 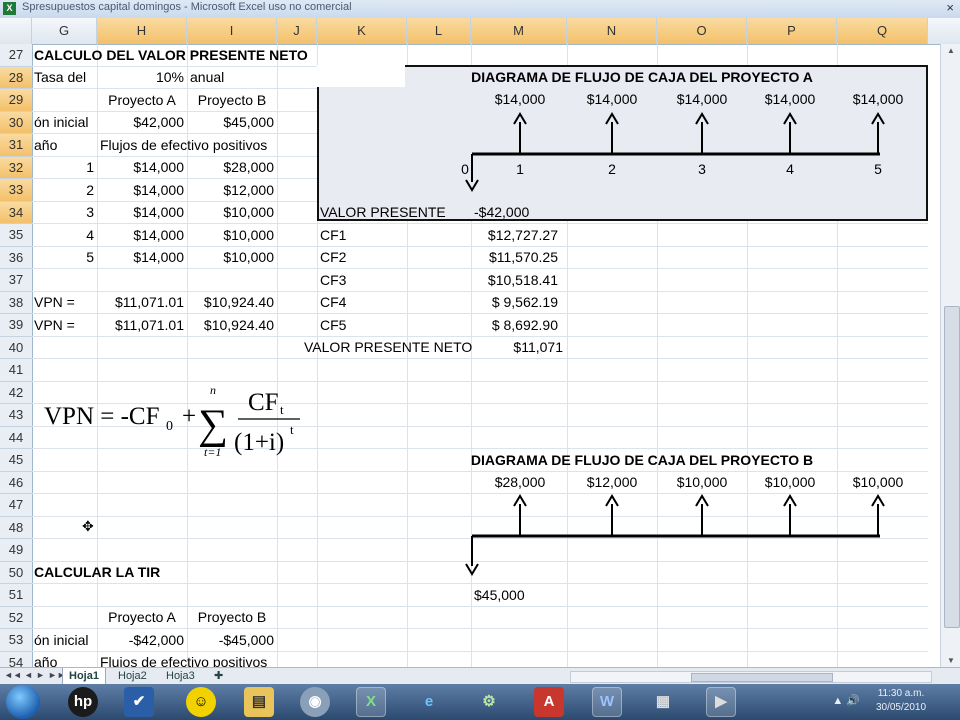 What do you see at coordinates (23, 702) in the screenshot?
I see `start-button` at bounding box center [23, 702].